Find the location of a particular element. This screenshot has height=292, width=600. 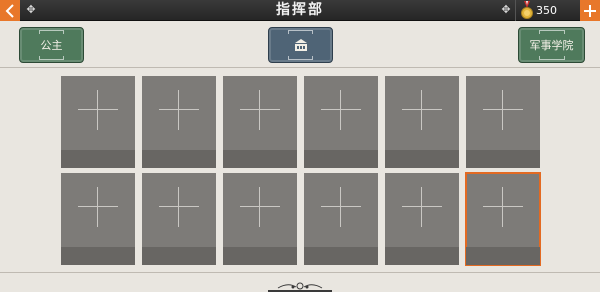

bottom-ornament-icon is located at coordinates (300, 287).